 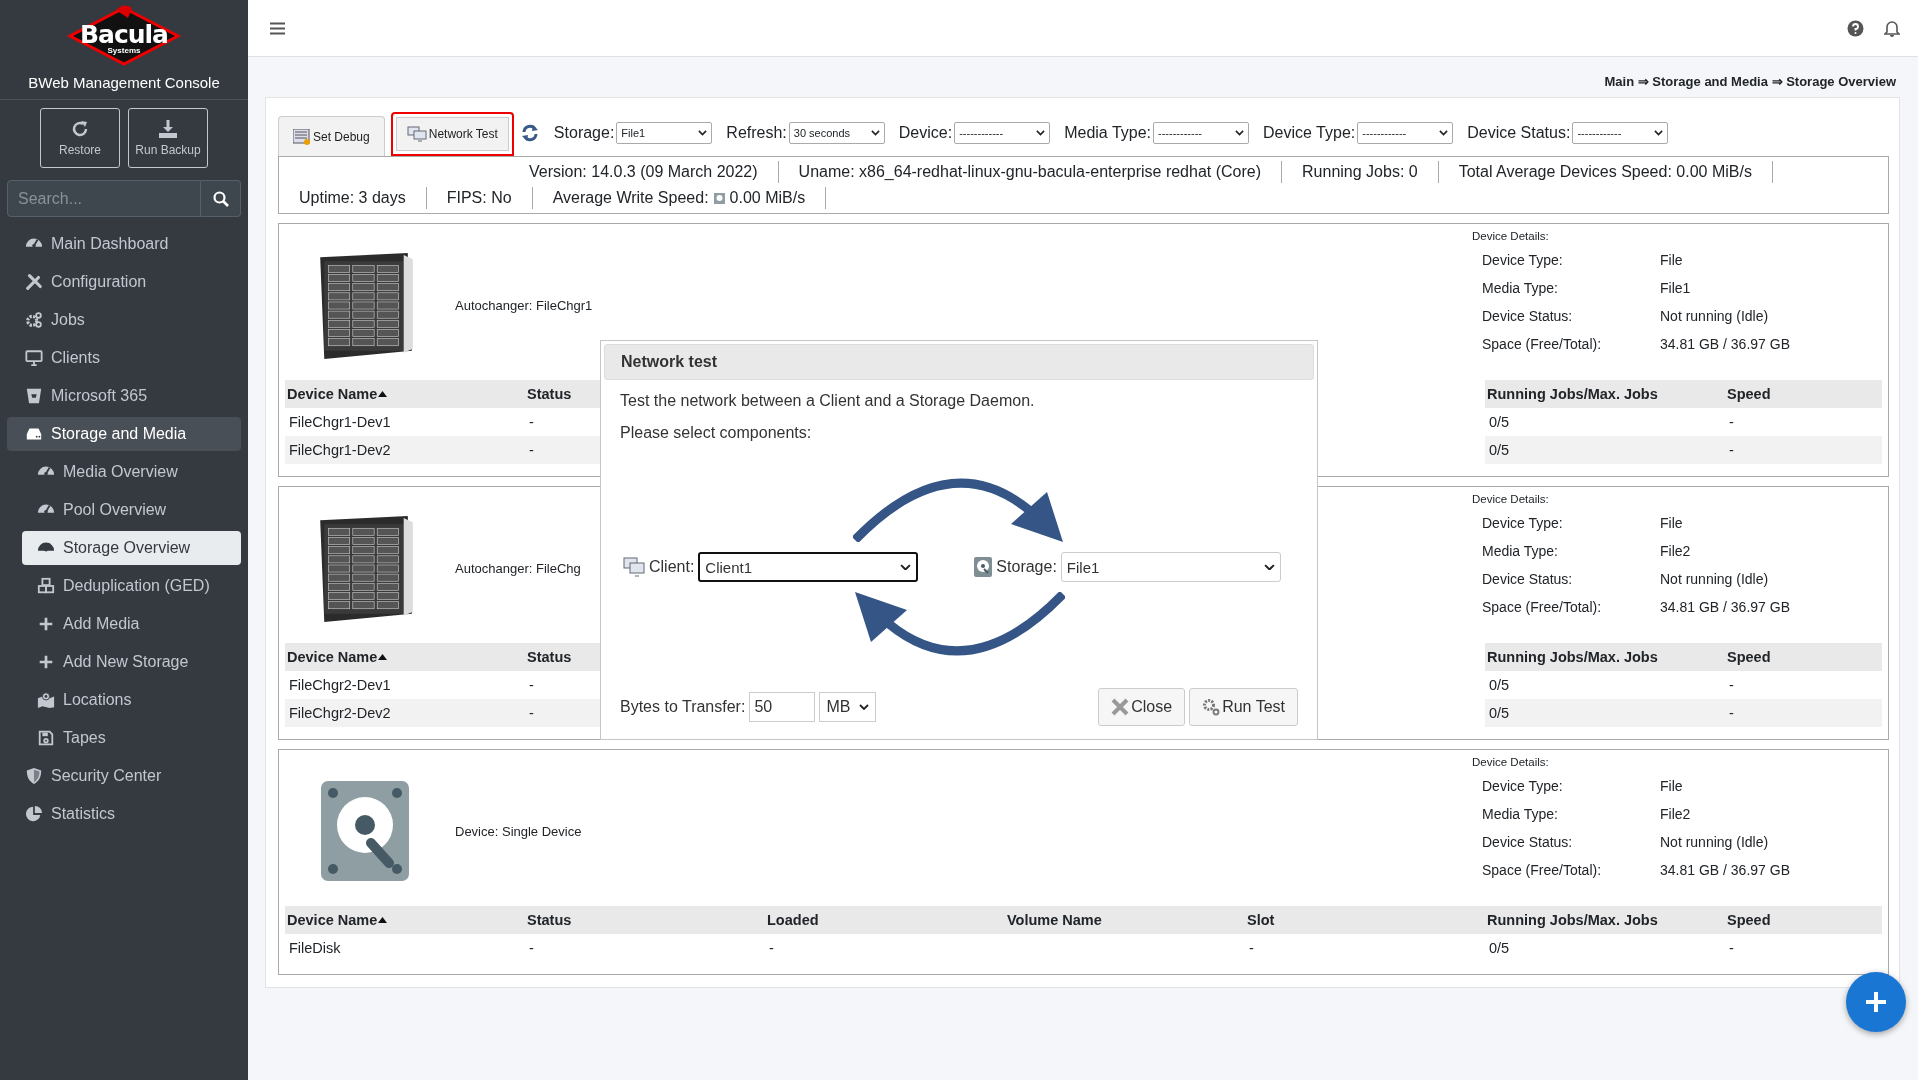 What do you see at coordinates (131, 738) in the screenshot?
I see `nav-item: Tapes` at bounding box center [131, 738].